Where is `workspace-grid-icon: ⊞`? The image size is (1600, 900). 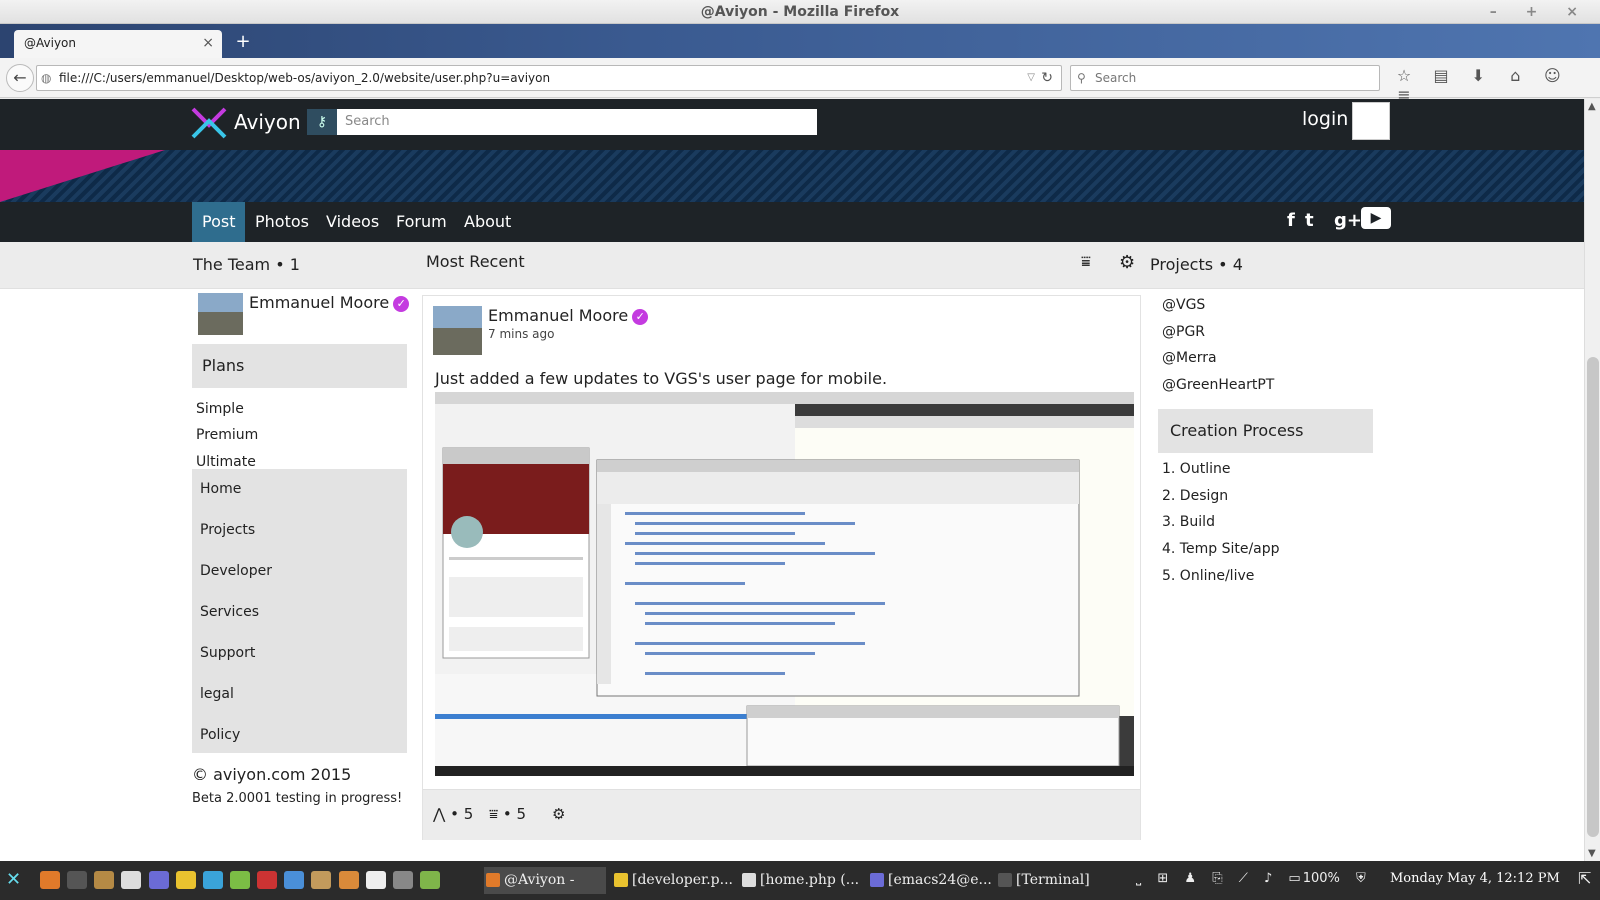
workspace-grid-icon: ⊞ is located at coordinates (1162, 878).